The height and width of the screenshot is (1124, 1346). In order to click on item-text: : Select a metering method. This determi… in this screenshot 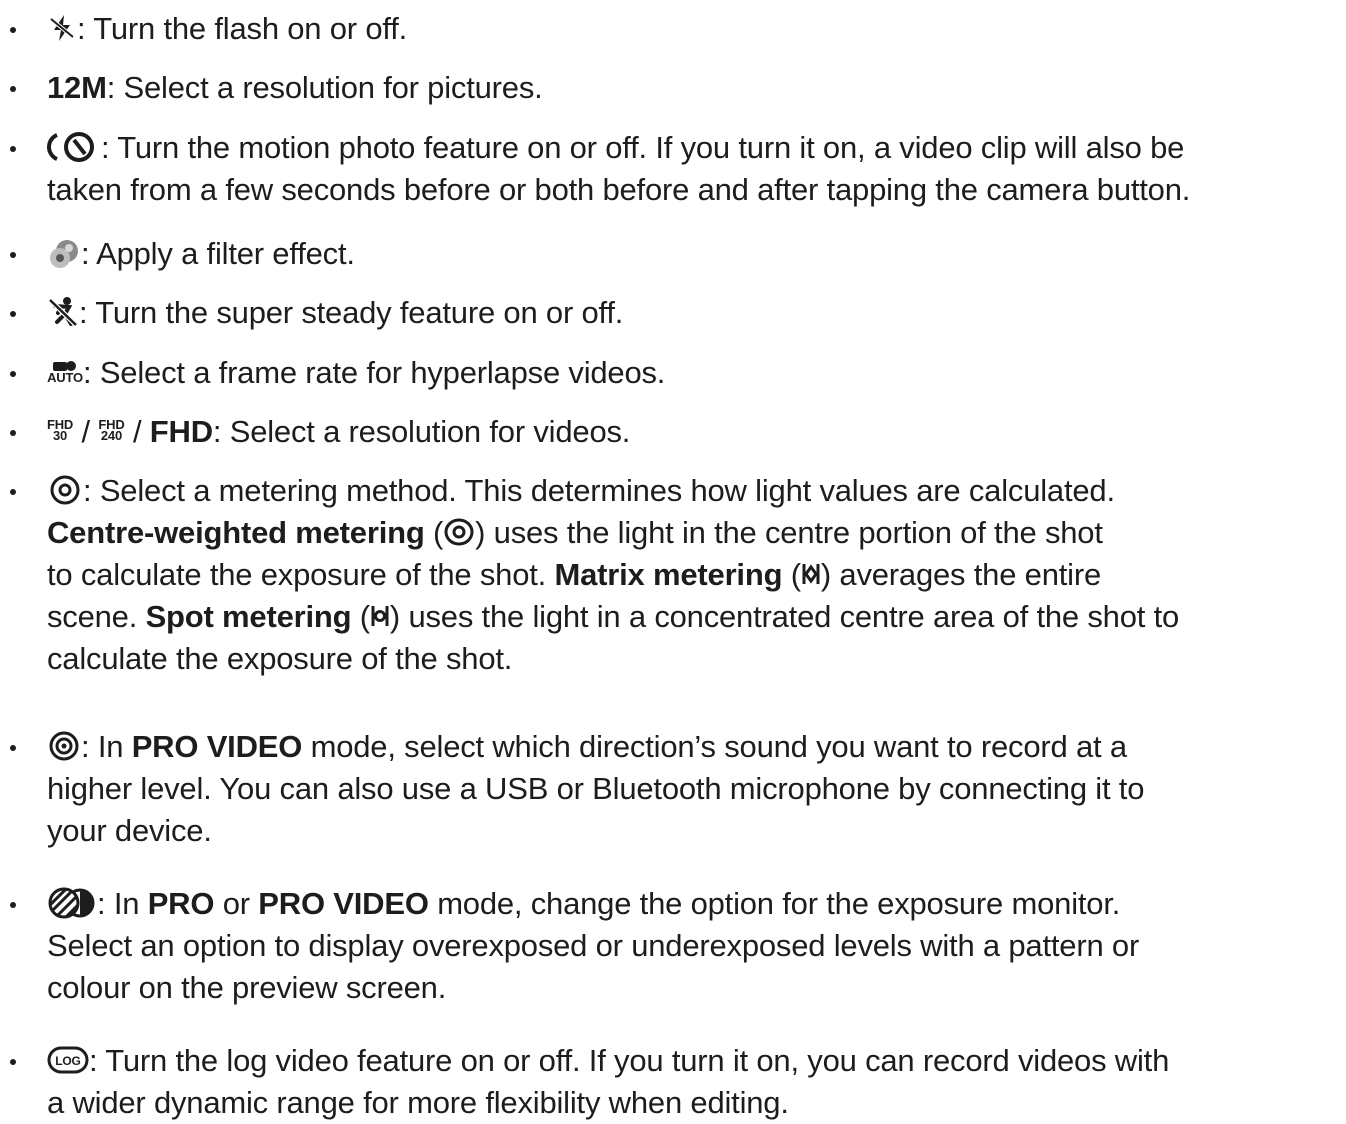, I will do `click(599, 490)`.